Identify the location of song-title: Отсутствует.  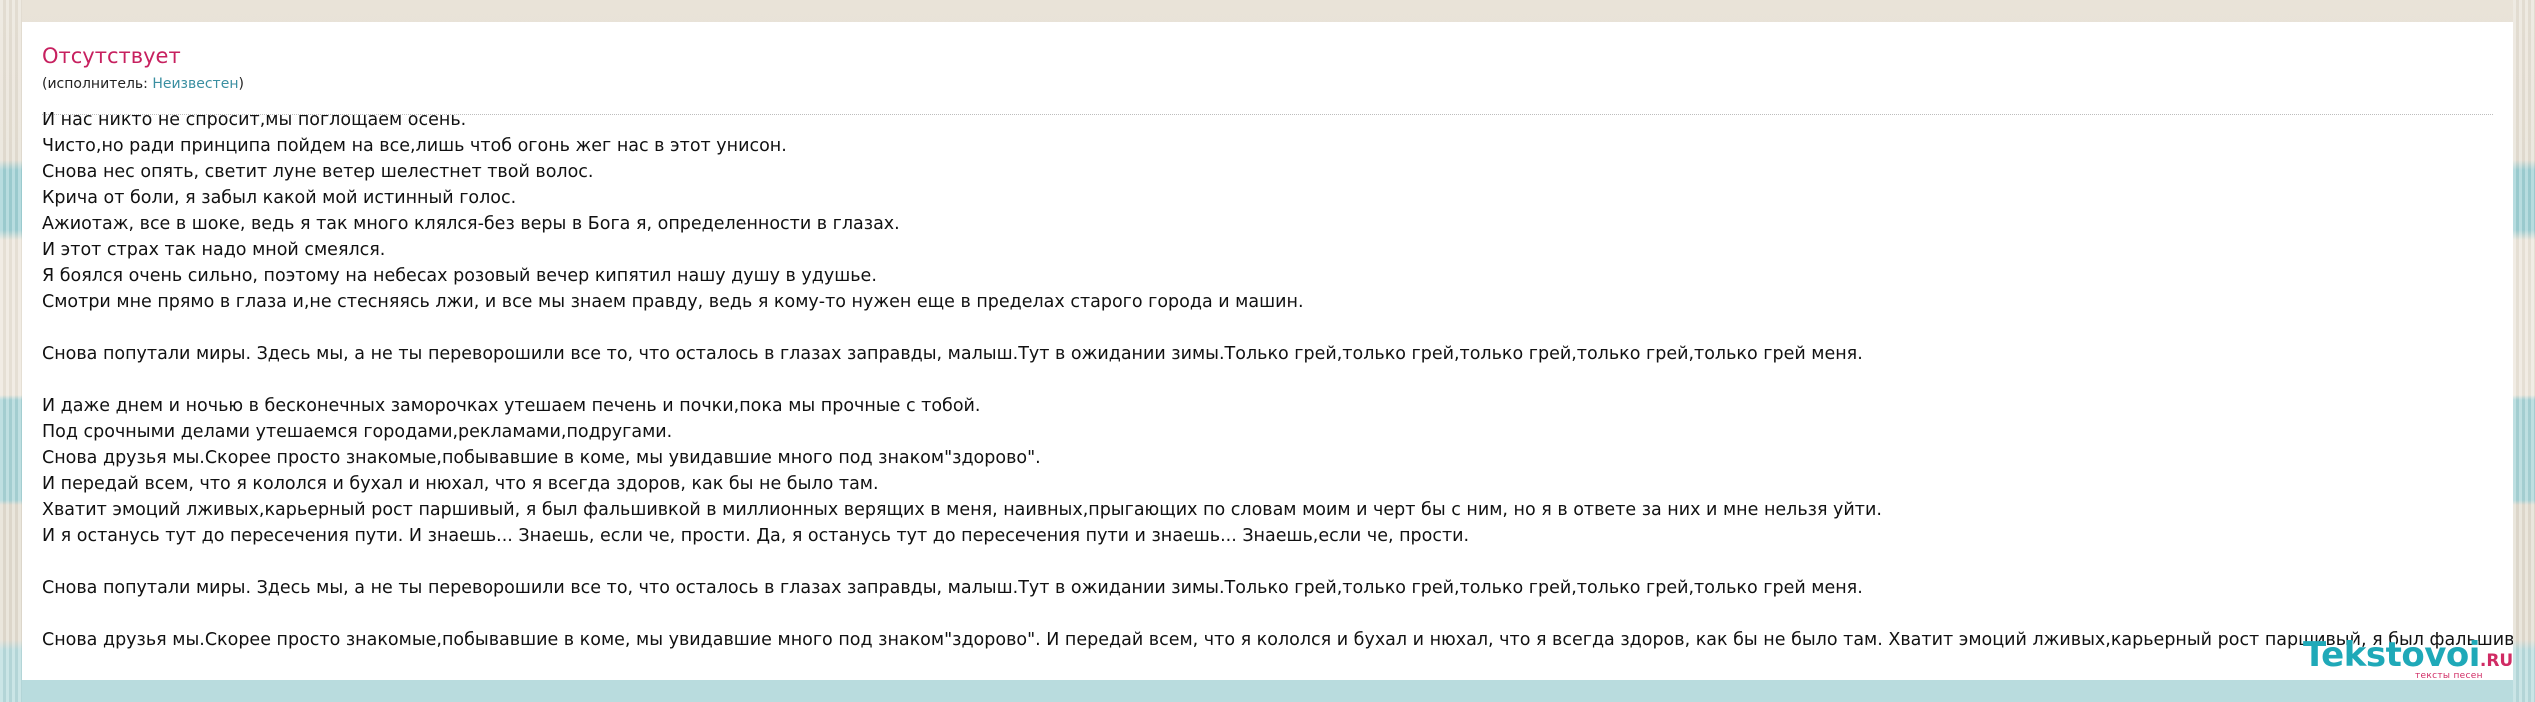
(111, 56).